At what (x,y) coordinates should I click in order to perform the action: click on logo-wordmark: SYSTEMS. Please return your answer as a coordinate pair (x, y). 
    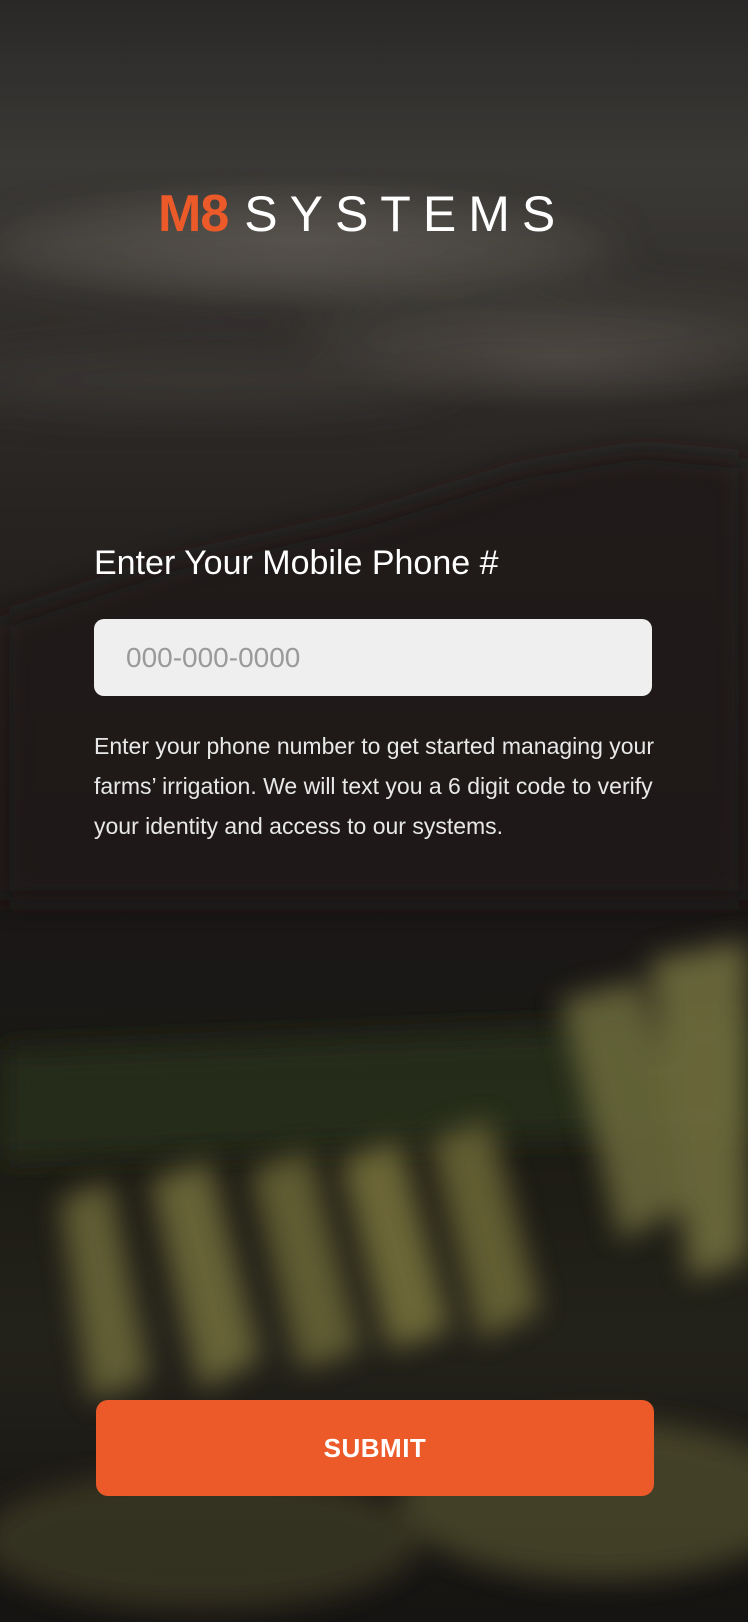
    Looking at the image, I should click on (406, 214).